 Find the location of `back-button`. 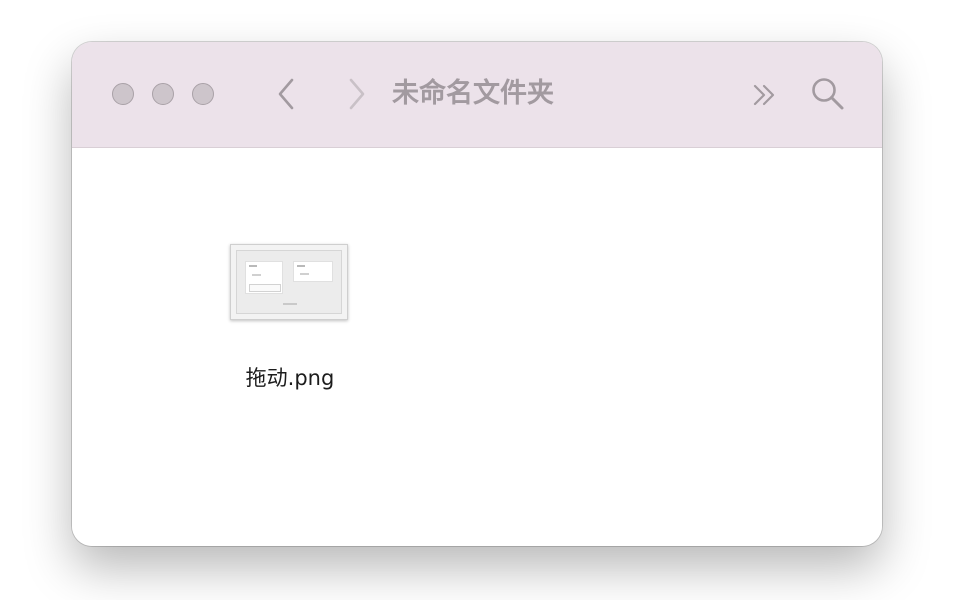

back-button is located at coordinates (286, 94).